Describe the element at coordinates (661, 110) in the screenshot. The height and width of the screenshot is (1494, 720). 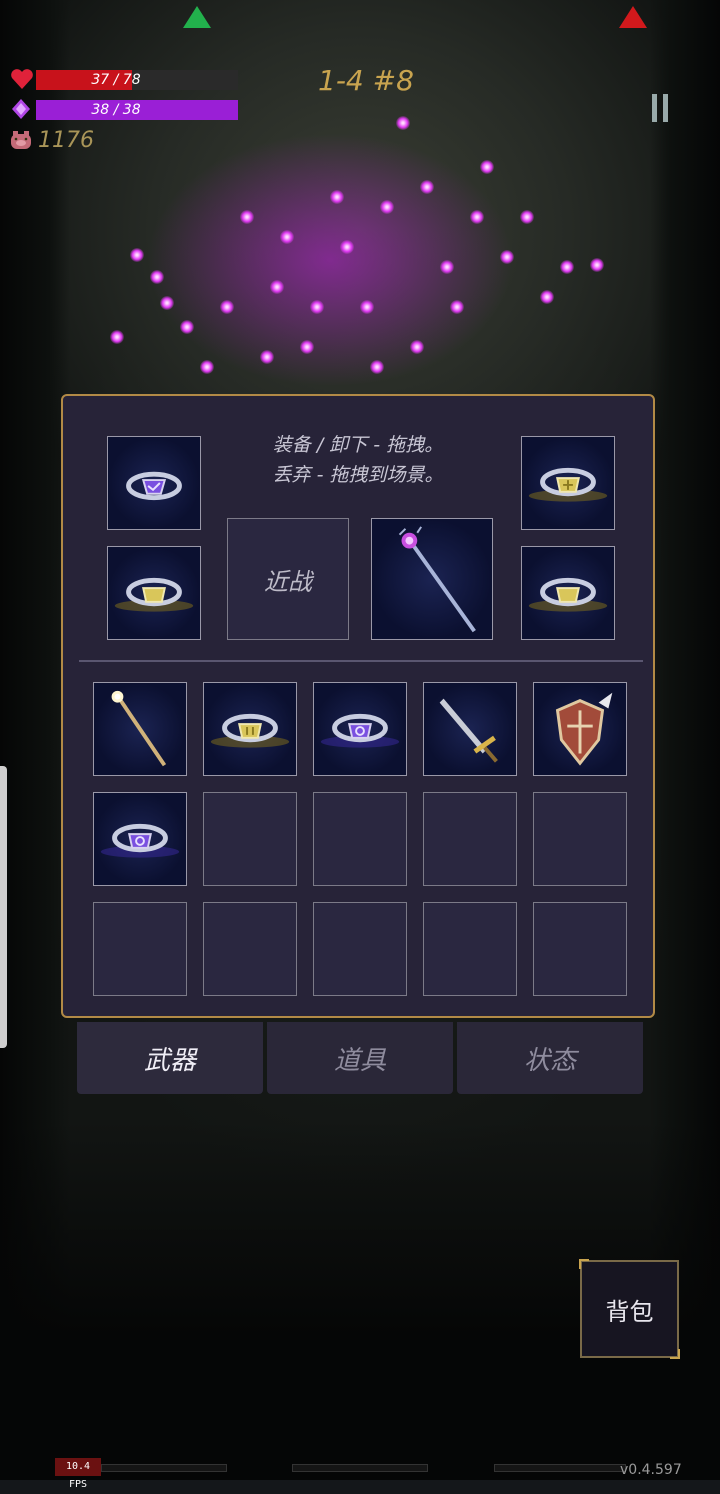
I see `pause-button` at that location.